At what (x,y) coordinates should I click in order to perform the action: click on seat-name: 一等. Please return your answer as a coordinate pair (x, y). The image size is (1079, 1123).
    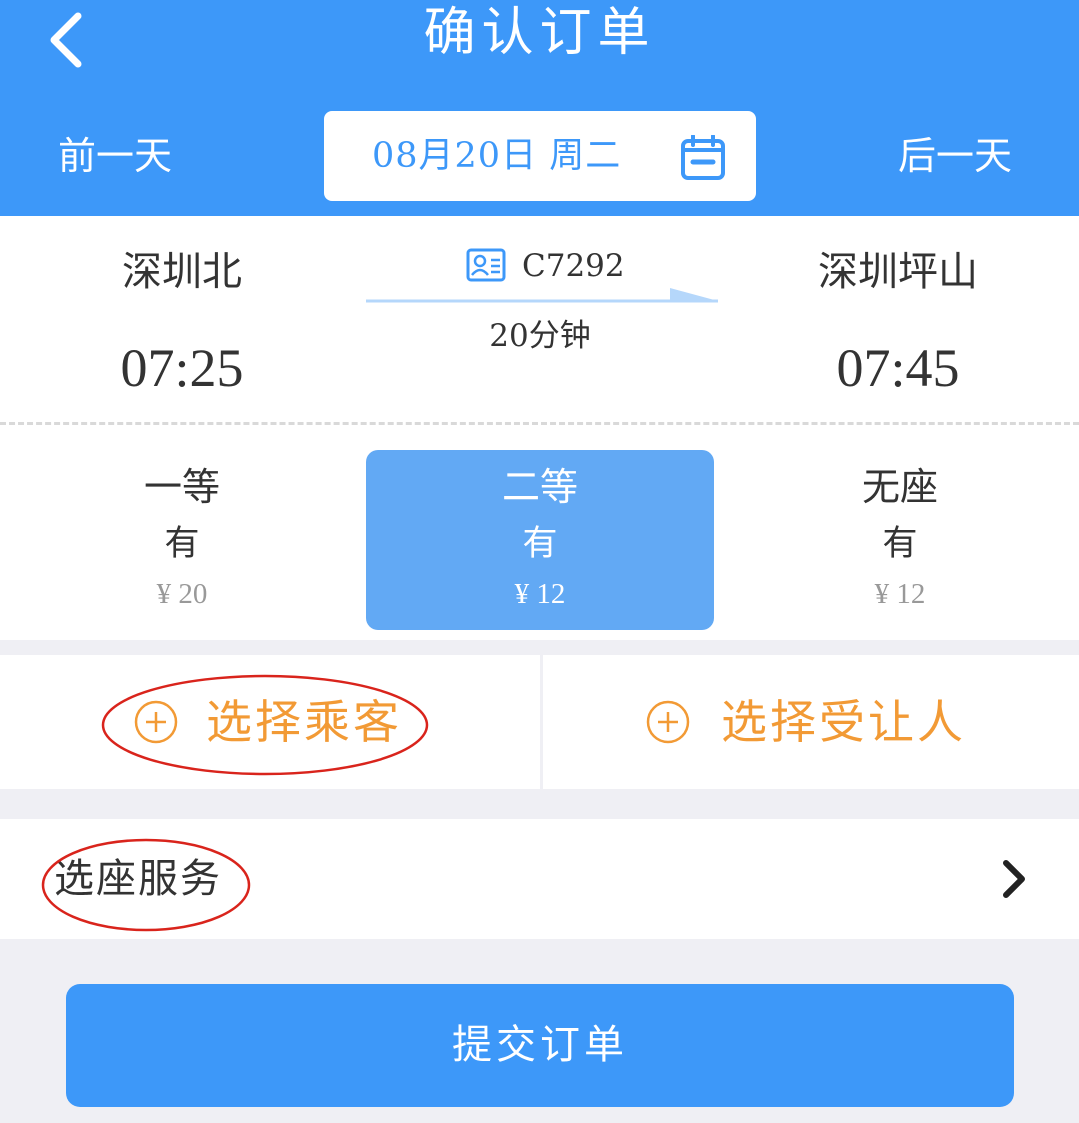
    Looking at the image, I should click on (181, 487).